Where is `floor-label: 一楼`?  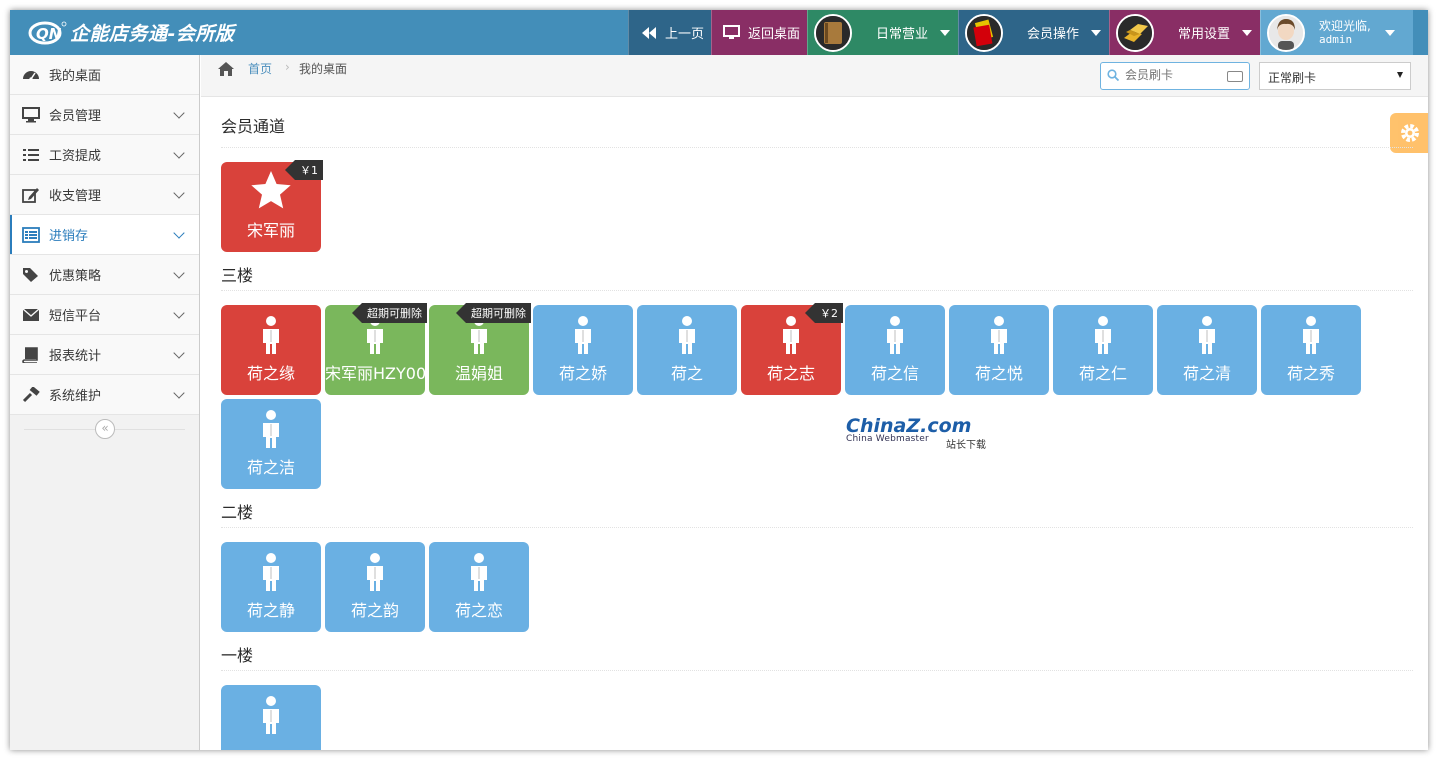 floor-label: 一楼 is located at coordinates (237, 655).